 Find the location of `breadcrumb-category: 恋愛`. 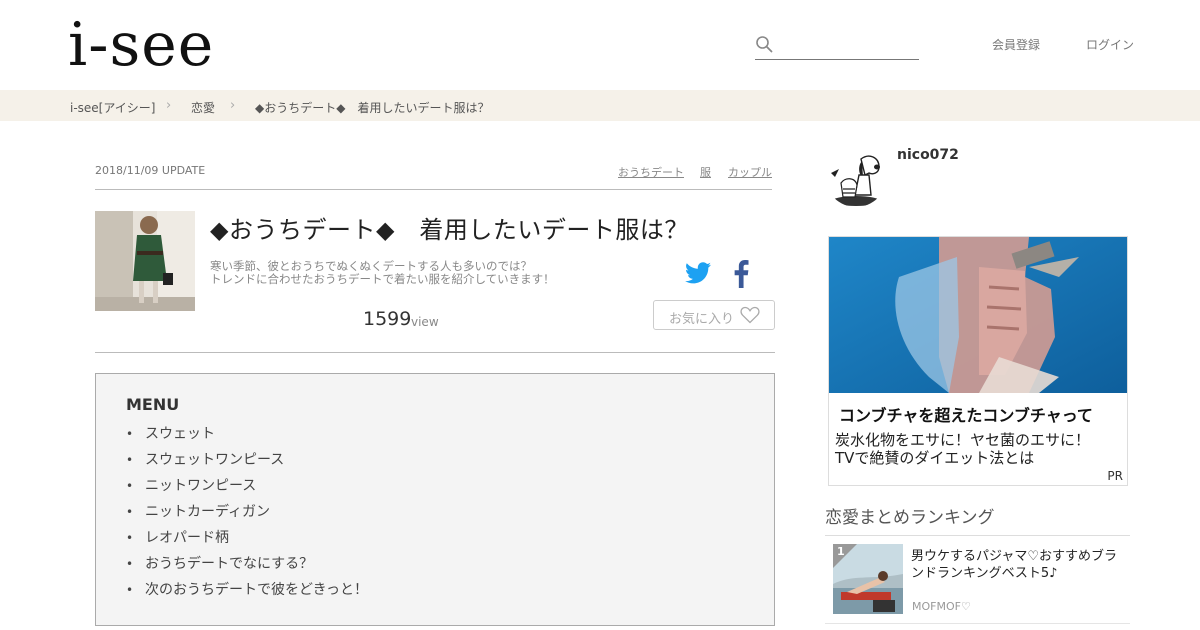

breadcrumb-category: 恋愛 is located at coordinates (203, 107).